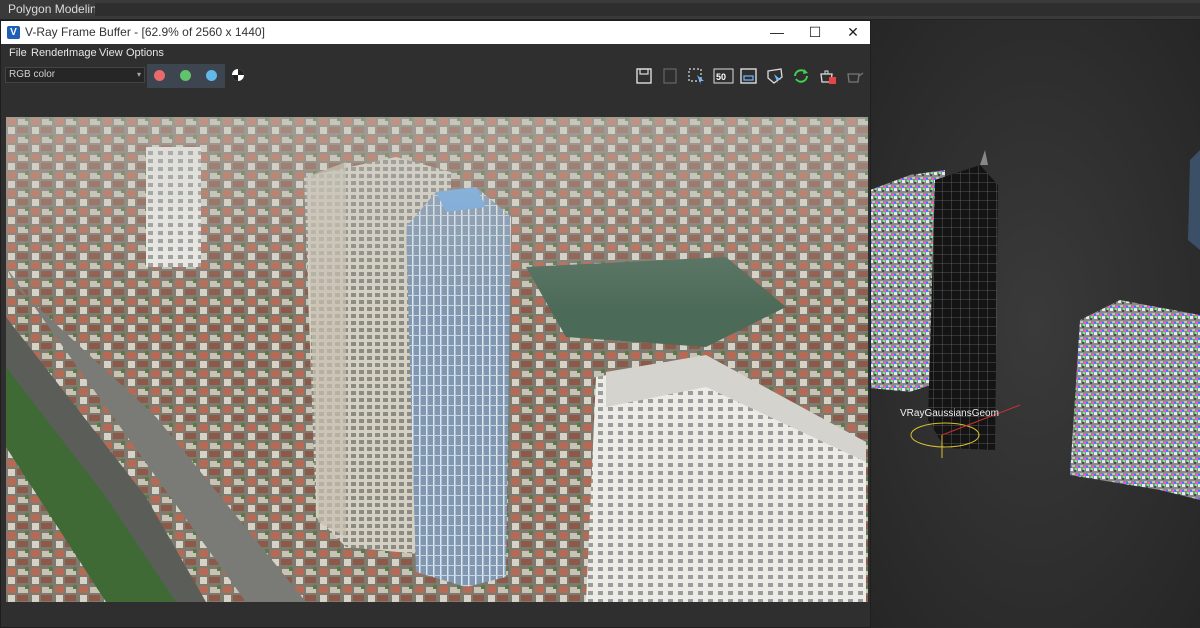  I want to click on teapot-icon, so click(855, 77).